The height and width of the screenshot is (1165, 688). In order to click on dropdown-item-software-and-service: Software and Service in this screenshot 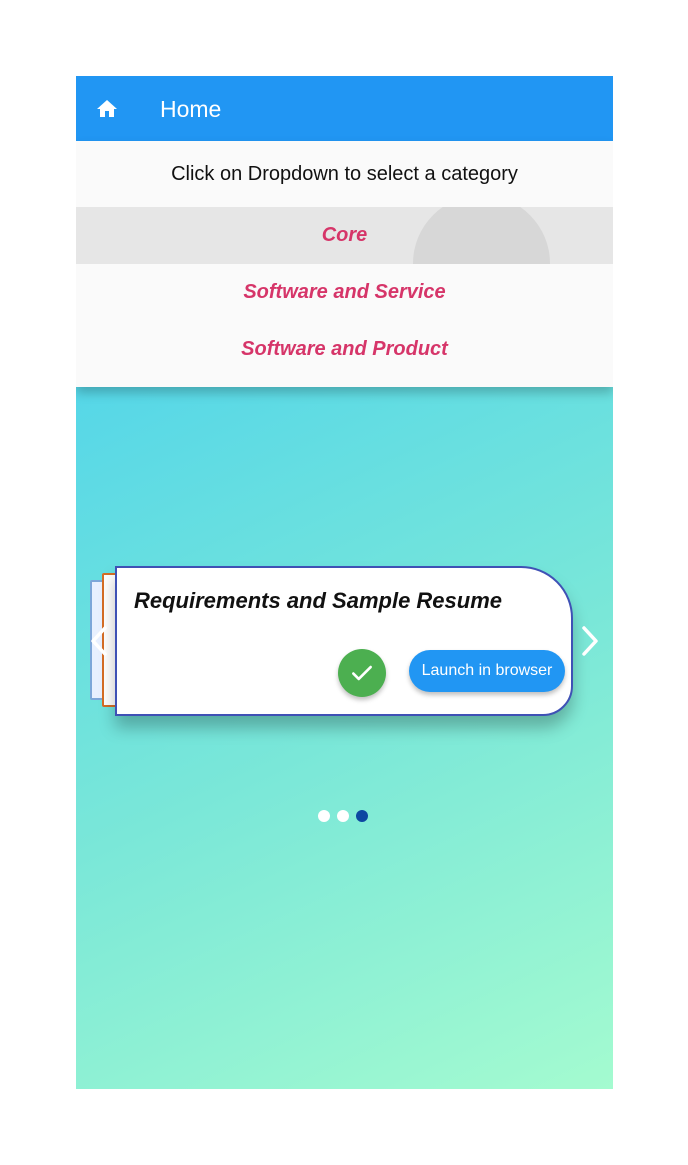, I will do `click(344, 292)`.